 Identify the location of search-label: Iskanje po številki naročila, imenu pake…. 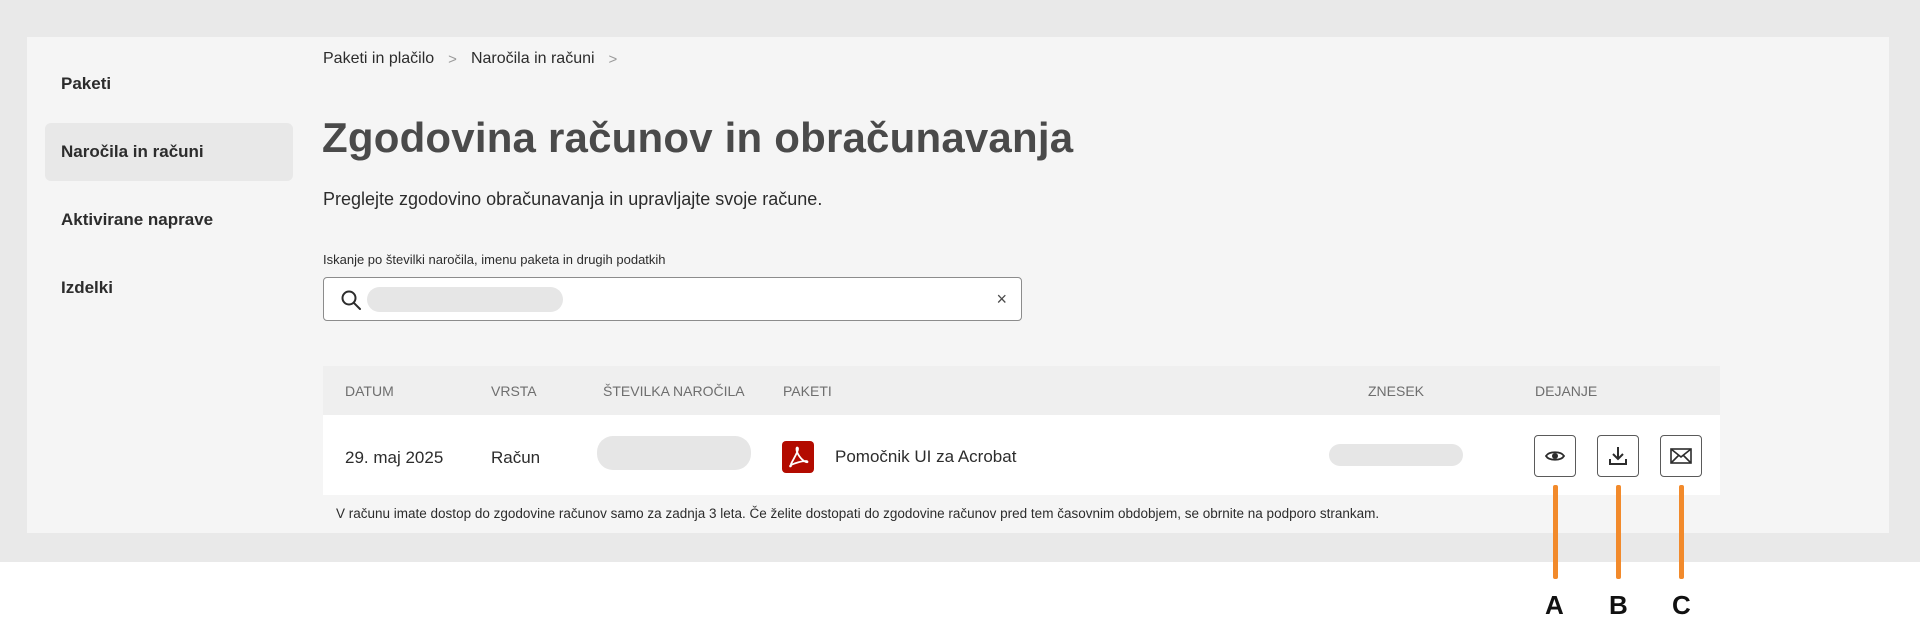
(494, 259).